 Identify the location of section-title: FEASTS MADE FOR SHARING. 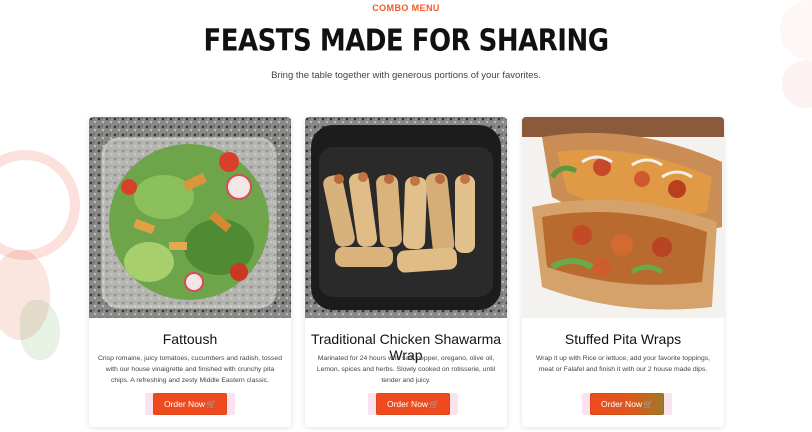
(406, 41).